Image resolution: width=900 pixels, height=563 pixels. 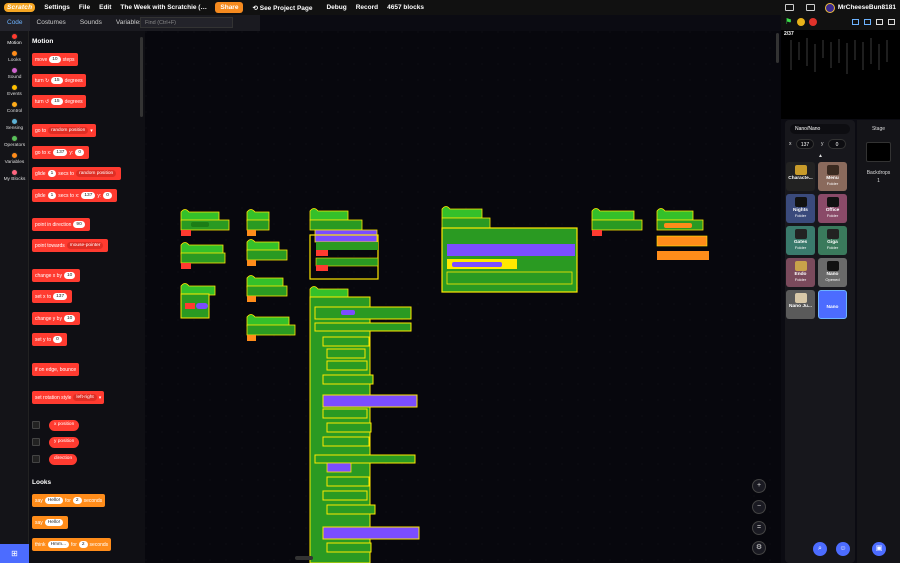 What do you see at coordinates (879, 549) in the screenshot?
I see `add-backdrop-button: ▣` at bounding box center [879, 549].